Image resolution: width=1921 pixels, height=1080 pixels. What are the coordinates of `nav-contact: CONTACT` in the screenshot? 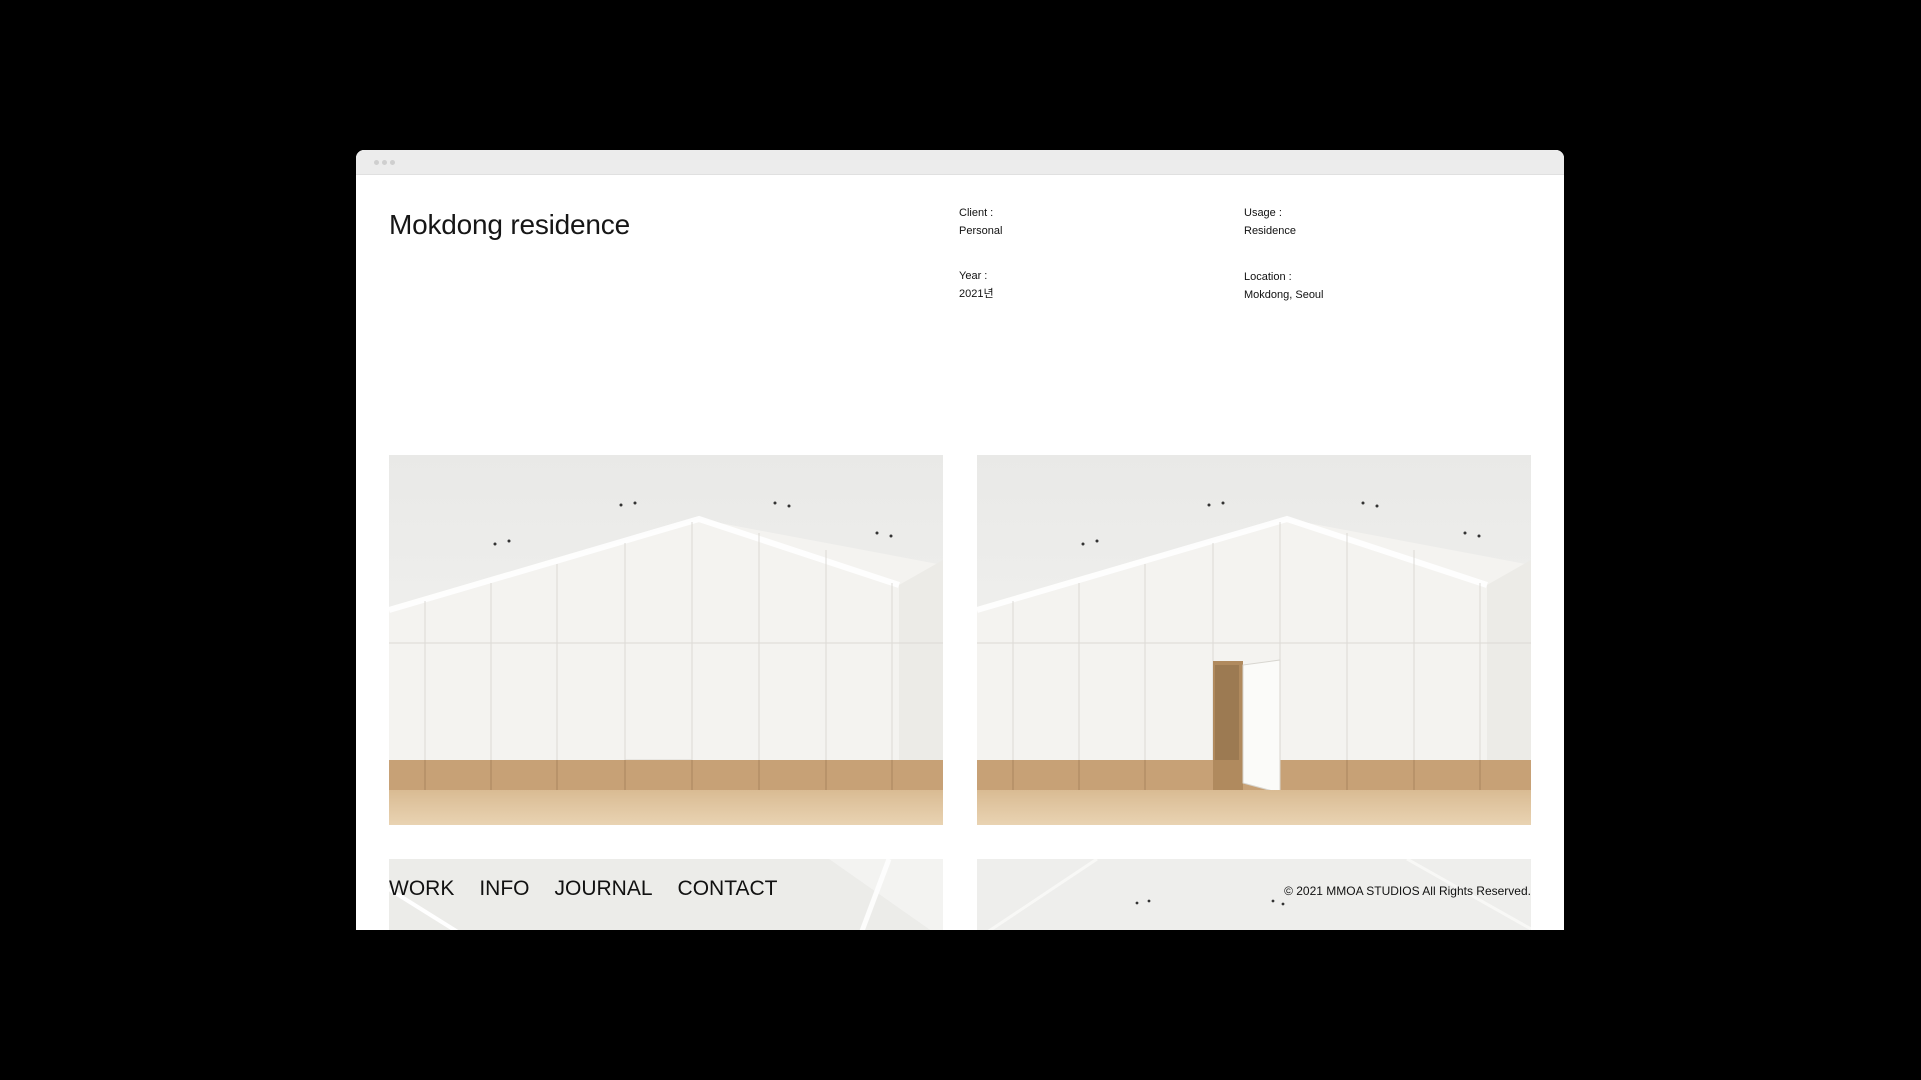 It's located at (728, 889).